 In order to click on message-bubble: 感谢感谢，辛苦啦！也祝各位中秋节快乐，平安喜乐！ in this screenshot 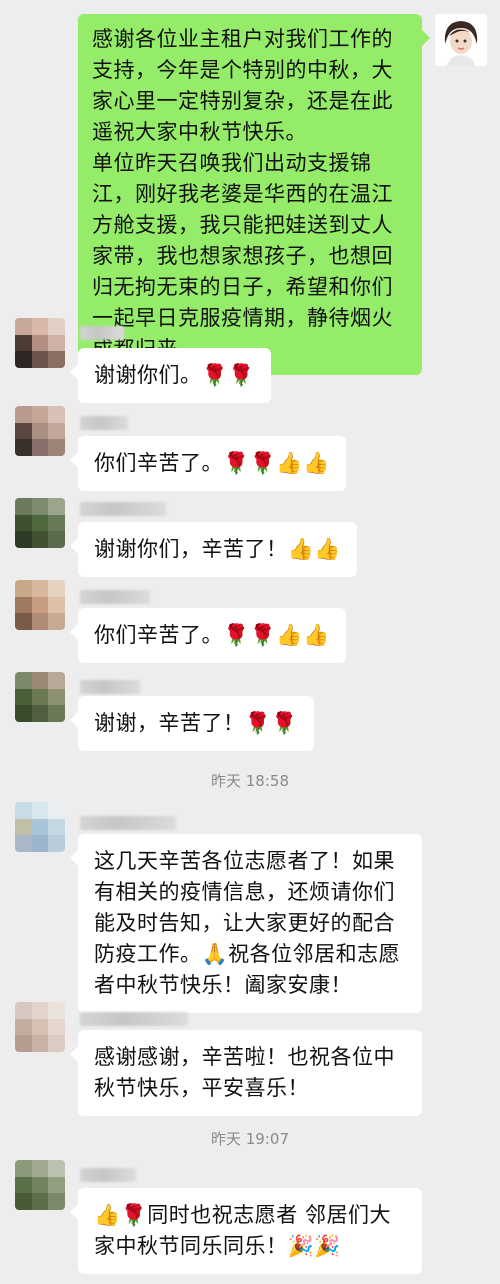, I will do `click(246, 1073)`.